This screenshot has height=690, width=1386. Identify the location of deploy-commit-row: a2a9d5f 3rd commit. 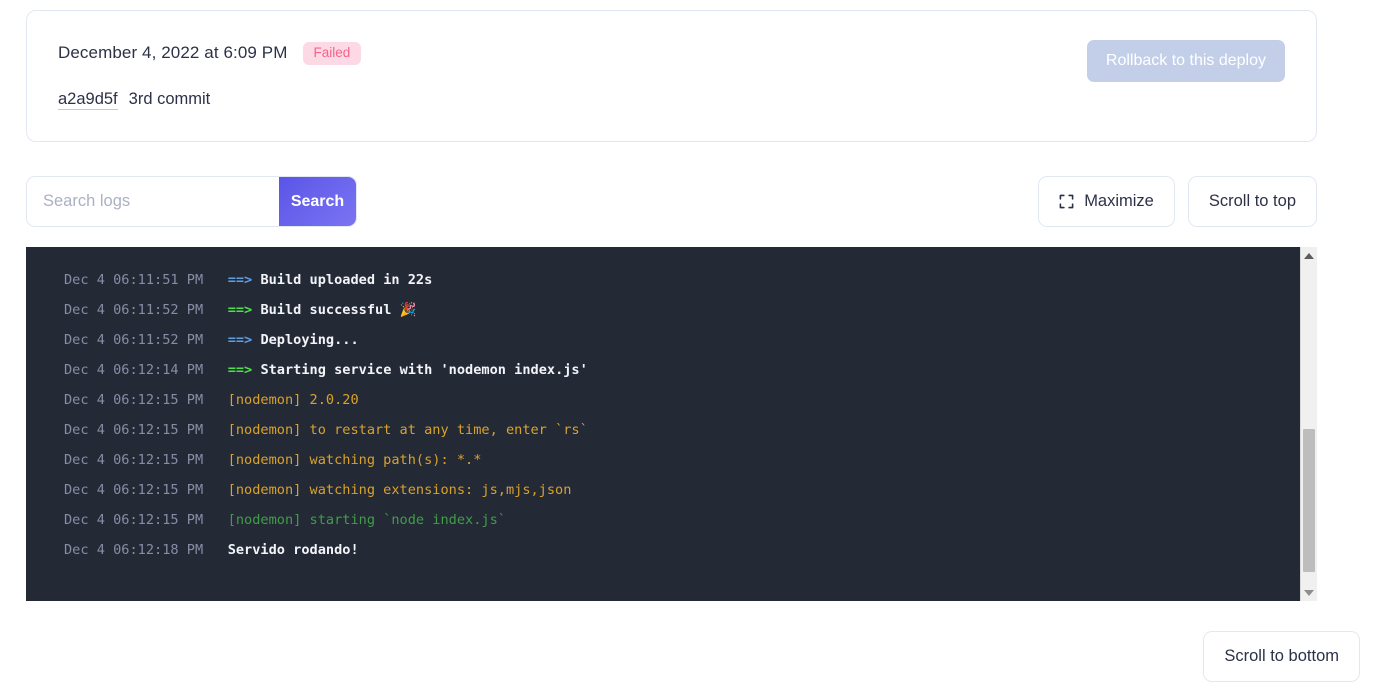
(134, 100).